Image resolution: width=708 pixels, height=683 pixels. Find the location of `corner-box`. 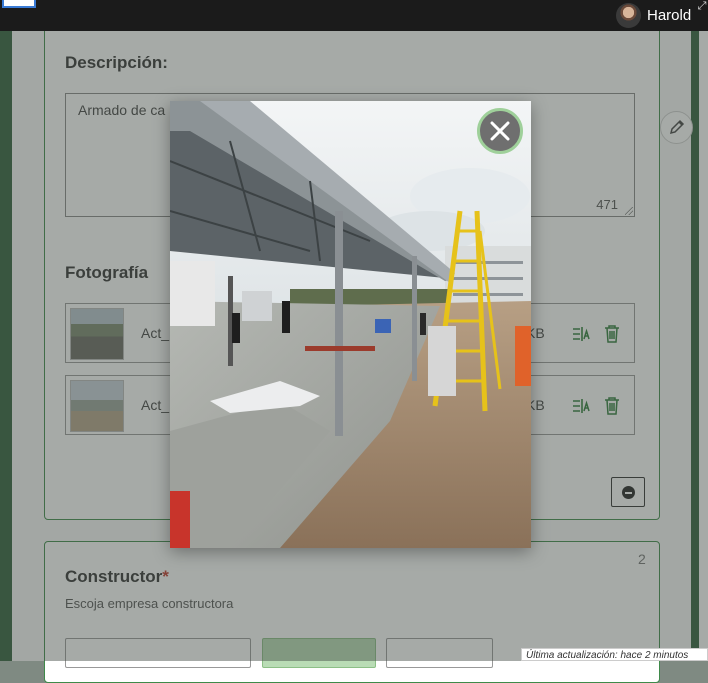

corner-box is located at coordinates (19, 4).